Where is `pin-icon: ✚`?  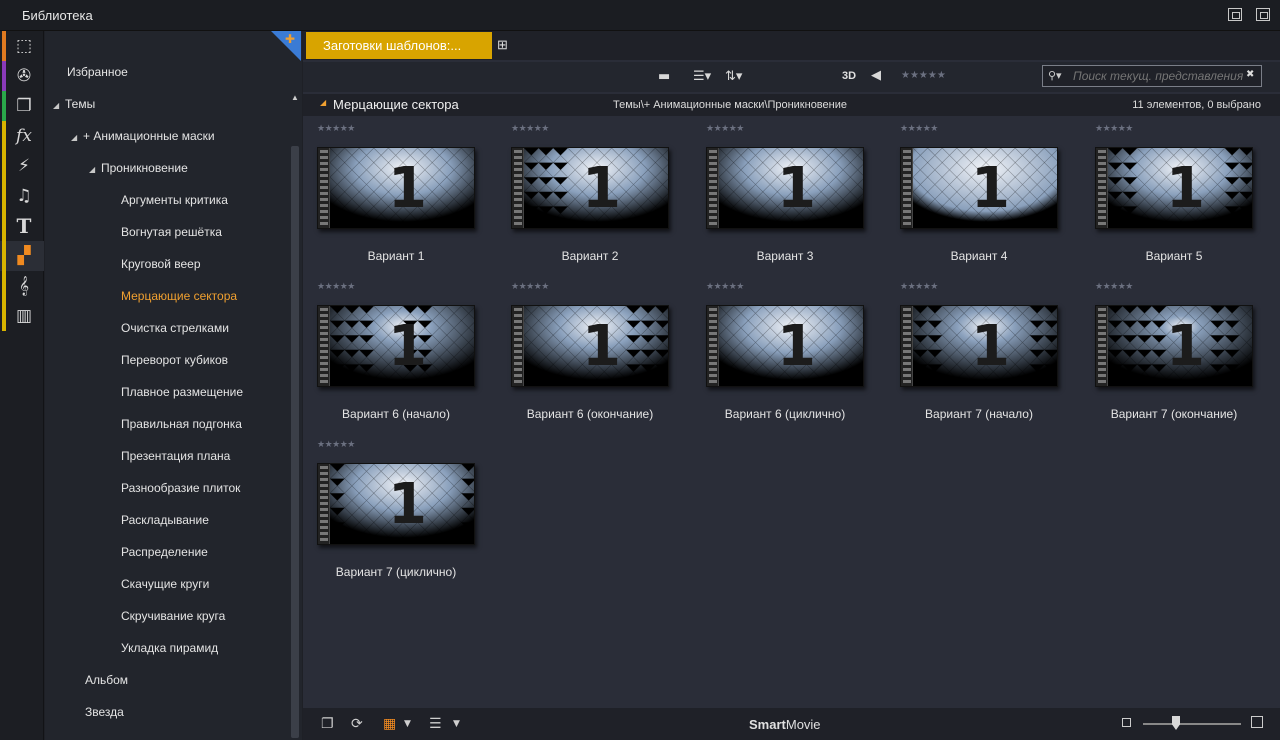 pin-icon: ✚ is located at coordinates (290, 39).